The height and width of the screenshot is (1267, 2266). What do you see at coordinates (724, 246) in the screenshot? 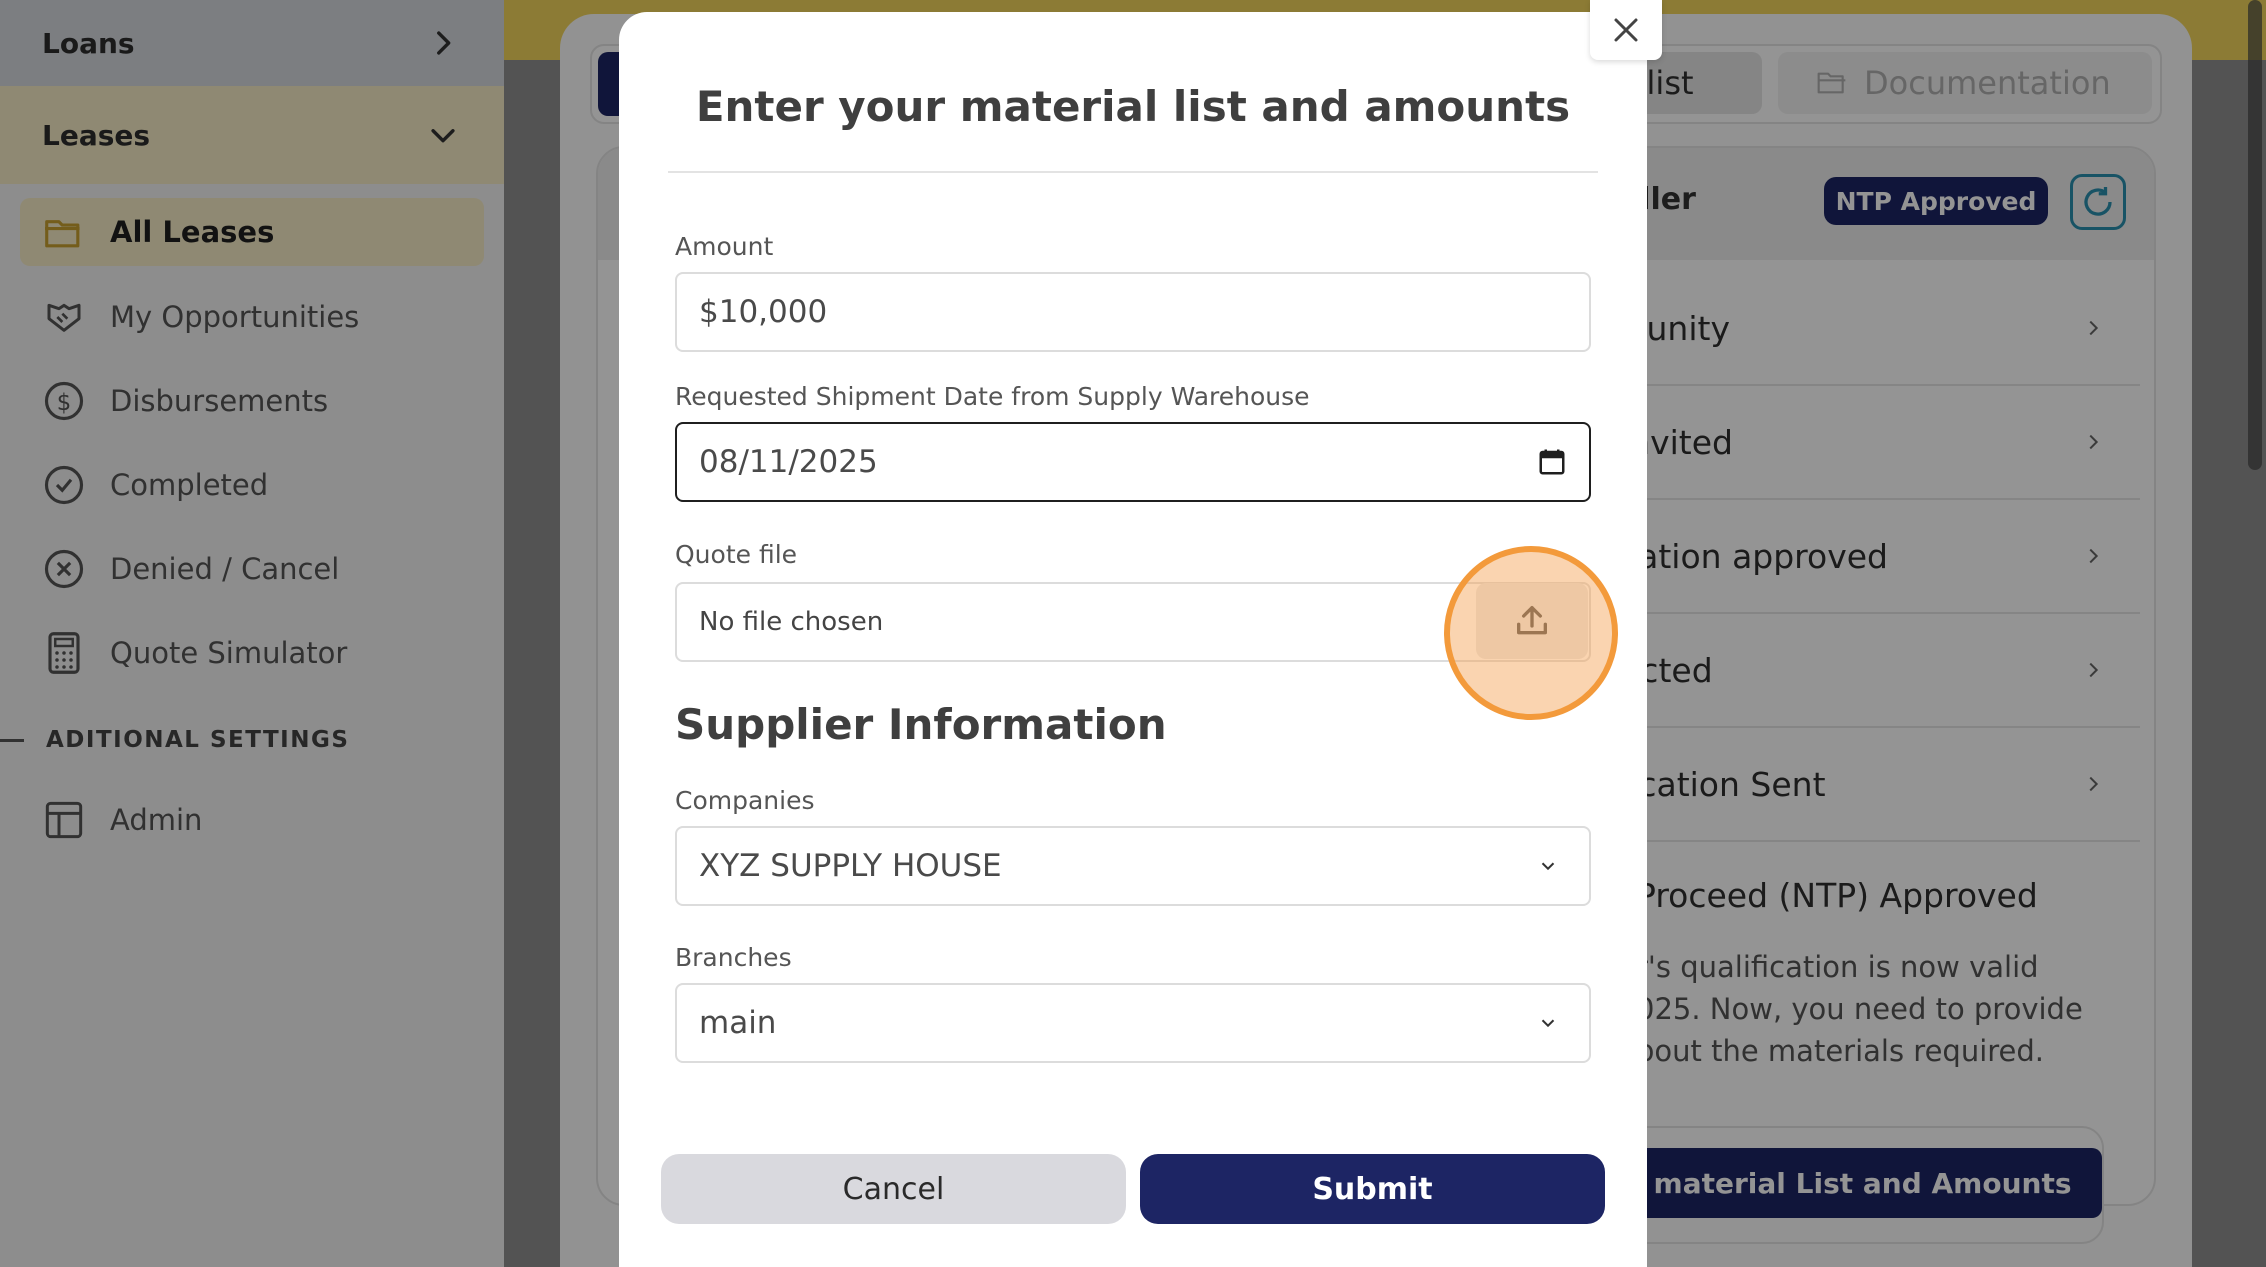
I see `amount-label: Amount` at bounding box center [724, 246].